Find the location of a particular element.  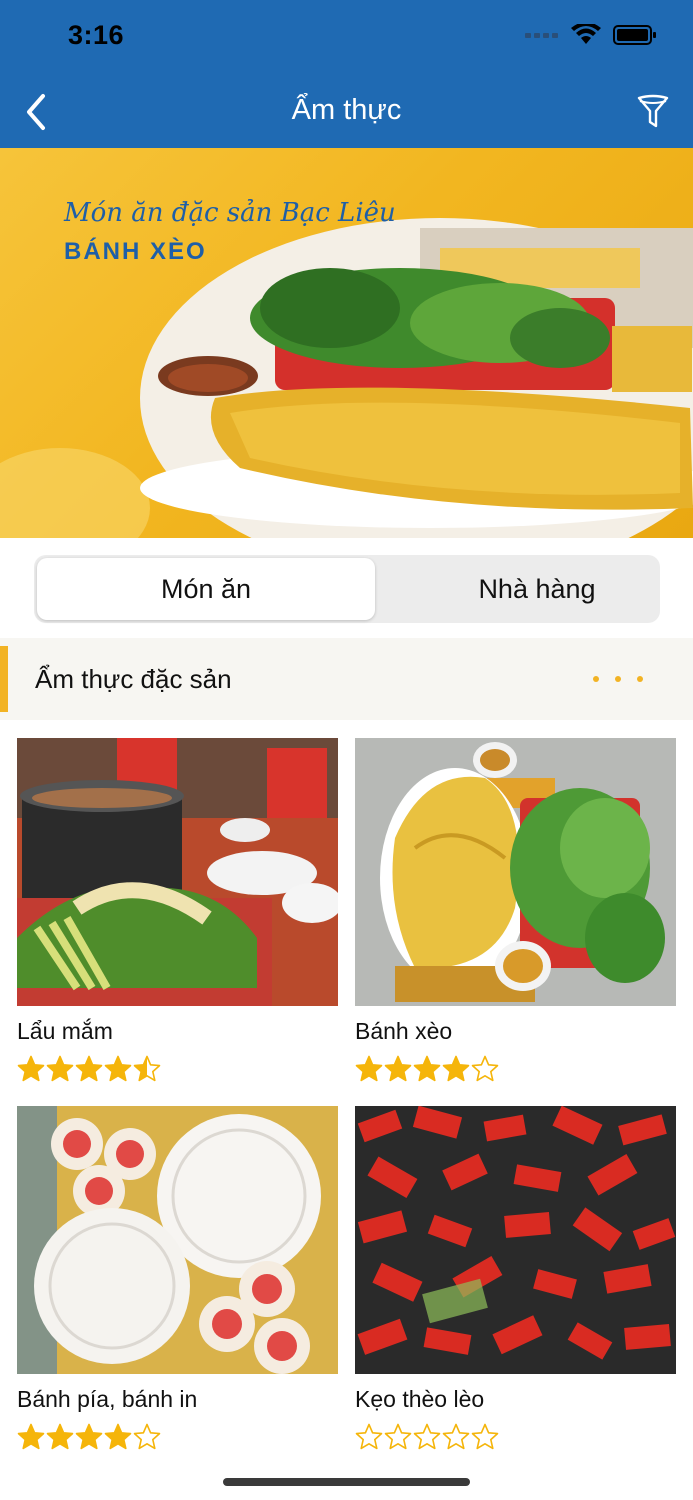

food-name: Lẩu mắm is located at coordinates (65, 1031).